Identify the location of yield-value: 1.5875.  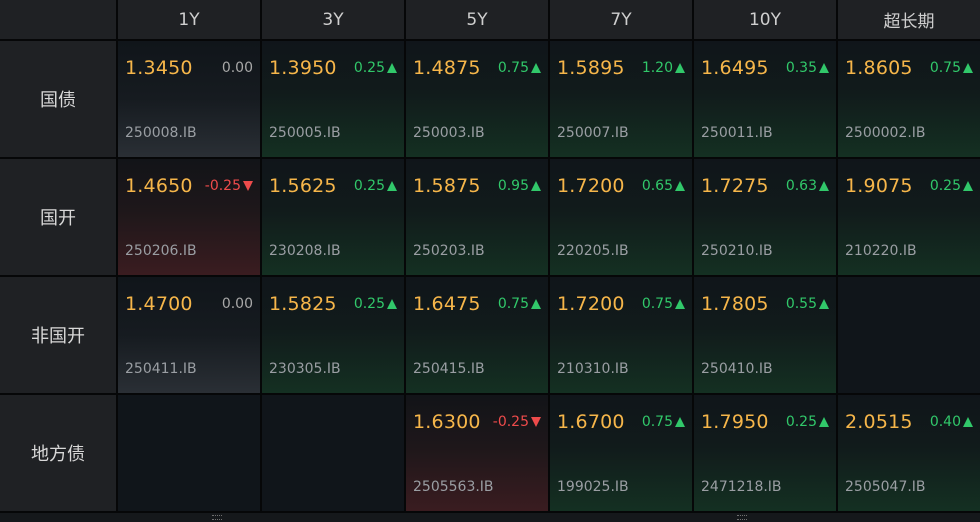
(447, 186).